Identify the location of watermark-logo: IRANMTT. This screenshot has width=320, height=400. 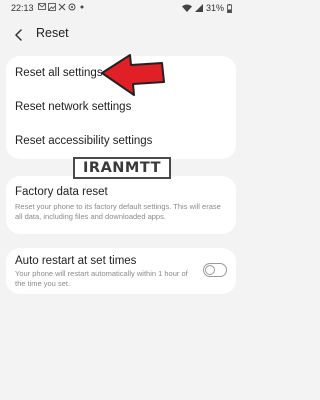
(122, 168).